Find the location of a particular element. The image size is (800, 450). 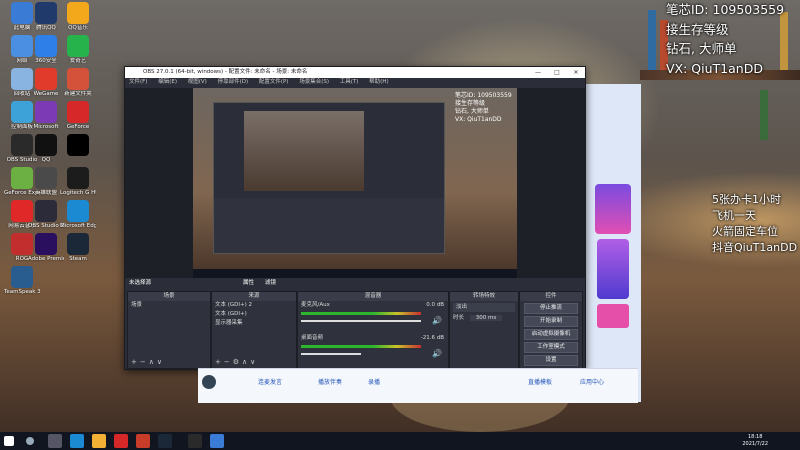

price-info-overlay: 5张办卡1小时 飞机一天 火箭固定车位 抖音QiuT1anDD is located at coordinates (754, 224).